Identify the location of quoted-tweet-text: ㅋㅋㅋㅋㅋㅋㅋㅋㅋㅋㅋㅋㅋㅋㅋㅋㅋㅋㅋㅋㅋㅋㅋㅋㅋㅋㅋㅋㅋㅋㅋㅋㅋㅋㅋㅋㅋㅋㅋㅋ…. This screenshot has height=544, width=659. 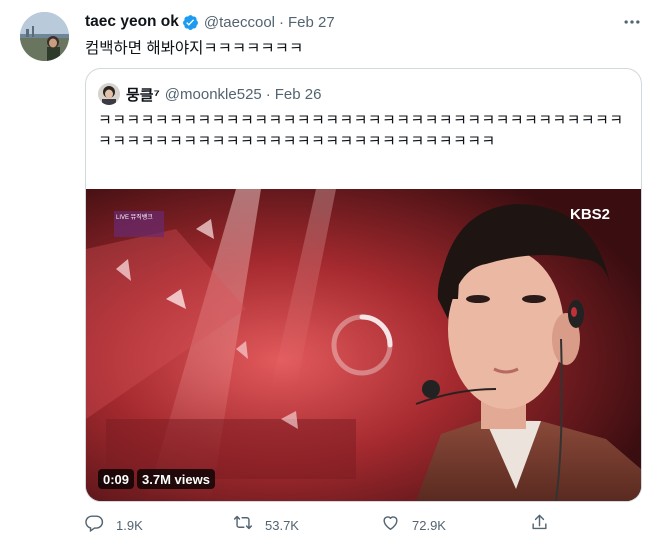
(361, 131).